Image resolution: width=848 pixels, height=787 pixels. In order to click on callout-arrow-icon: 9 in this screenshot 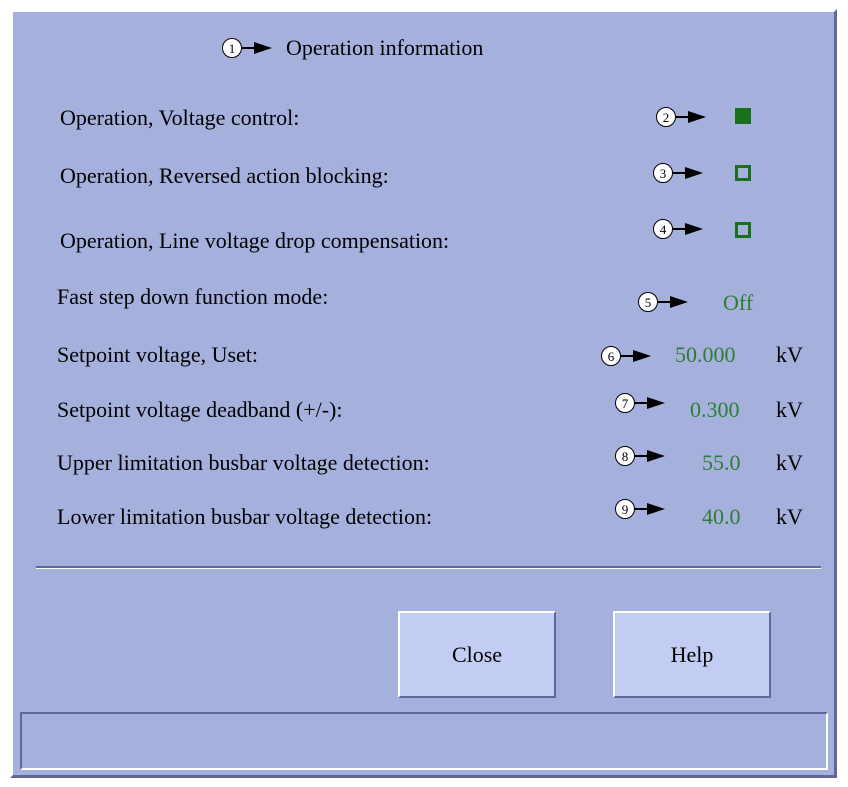, I will do `click(640, 509)`.